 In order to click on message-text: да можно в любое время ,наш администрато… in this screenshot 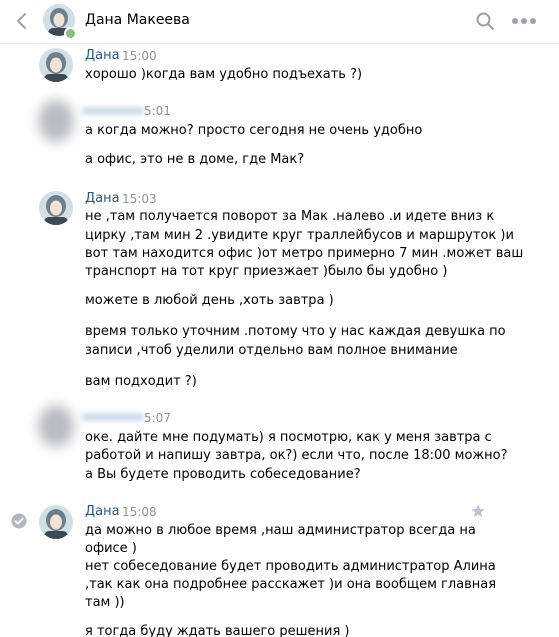, I will do `click(280, 530)`.